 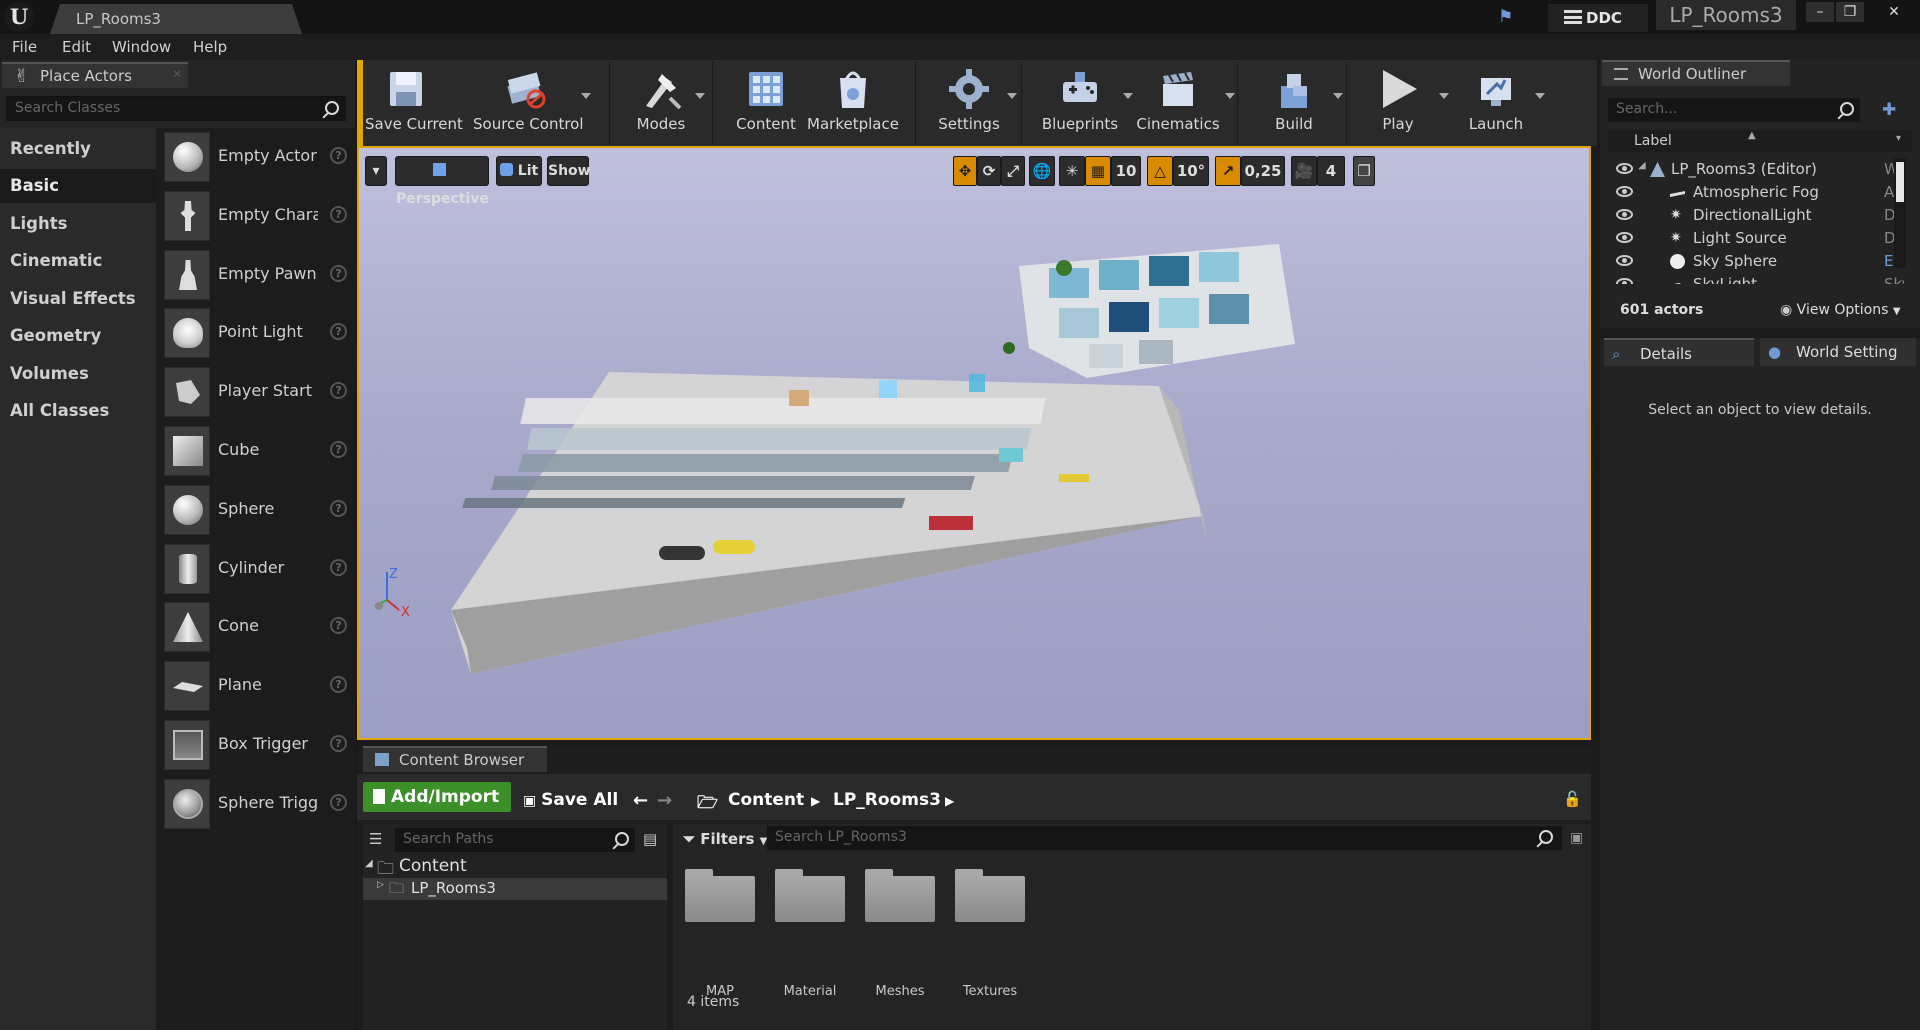 I want to click on menu-window: Window, so click(x=141, y=47).